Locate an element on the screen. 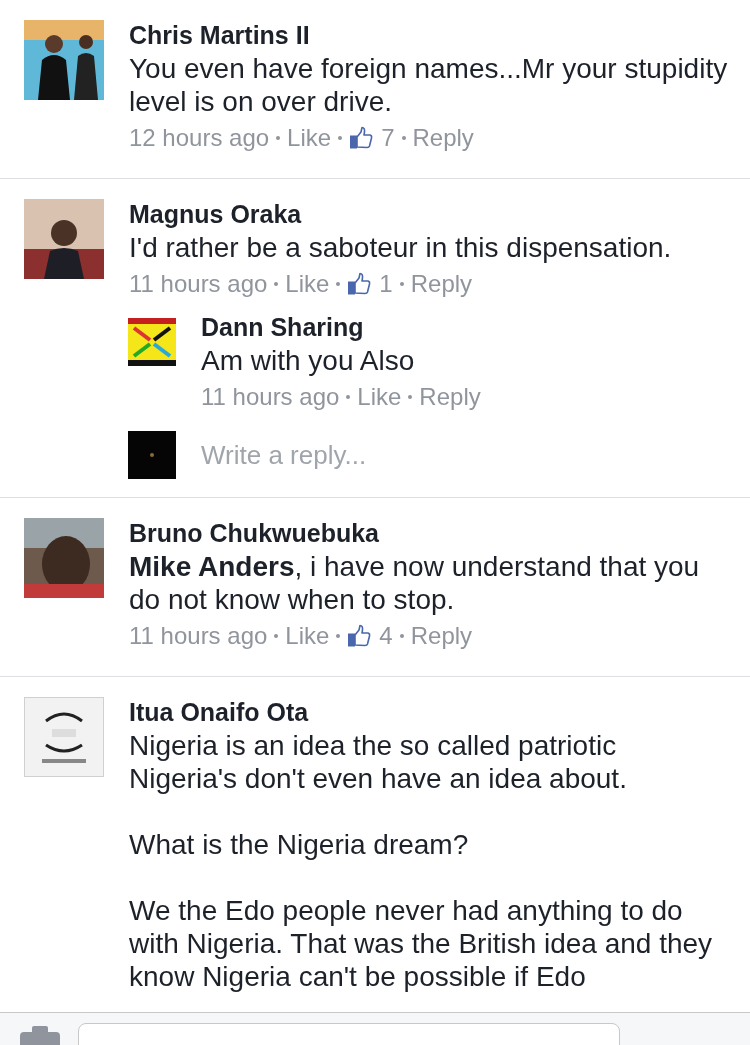 The height and width of the screenshot is (1045, 750). commenter-name: Dann Sharing is located at coordinates (464, 327).